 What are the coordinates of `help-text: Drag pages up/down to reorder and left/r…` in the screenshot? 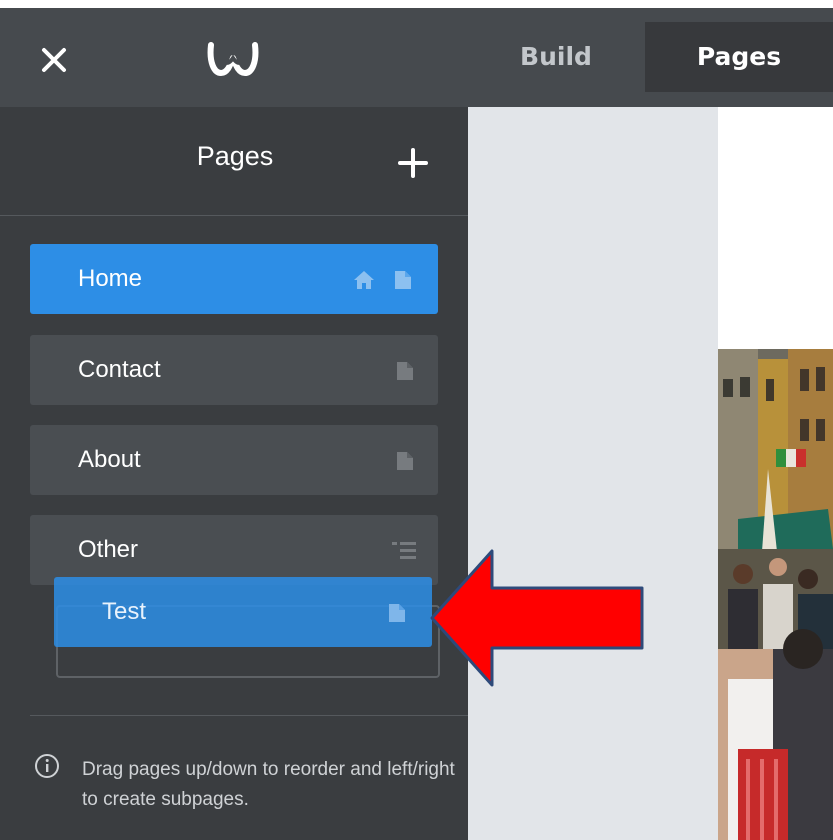 It's located at (268, 784).